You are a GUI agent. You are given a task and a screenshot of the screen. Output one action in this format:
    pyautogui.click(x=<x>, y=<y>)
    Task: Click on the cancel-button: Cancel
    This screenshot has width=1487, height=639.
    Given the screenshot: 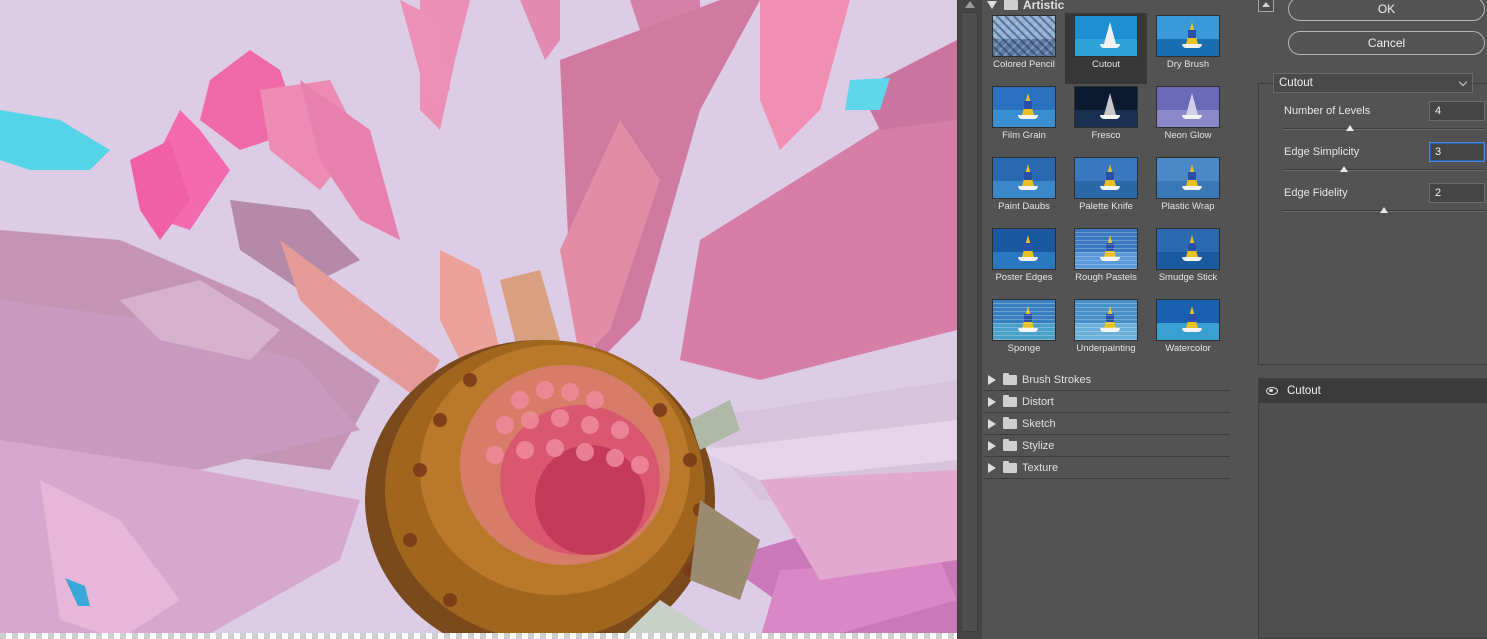 What is the action you would take?
    pyautogui.click(x=1386, y=43)
    